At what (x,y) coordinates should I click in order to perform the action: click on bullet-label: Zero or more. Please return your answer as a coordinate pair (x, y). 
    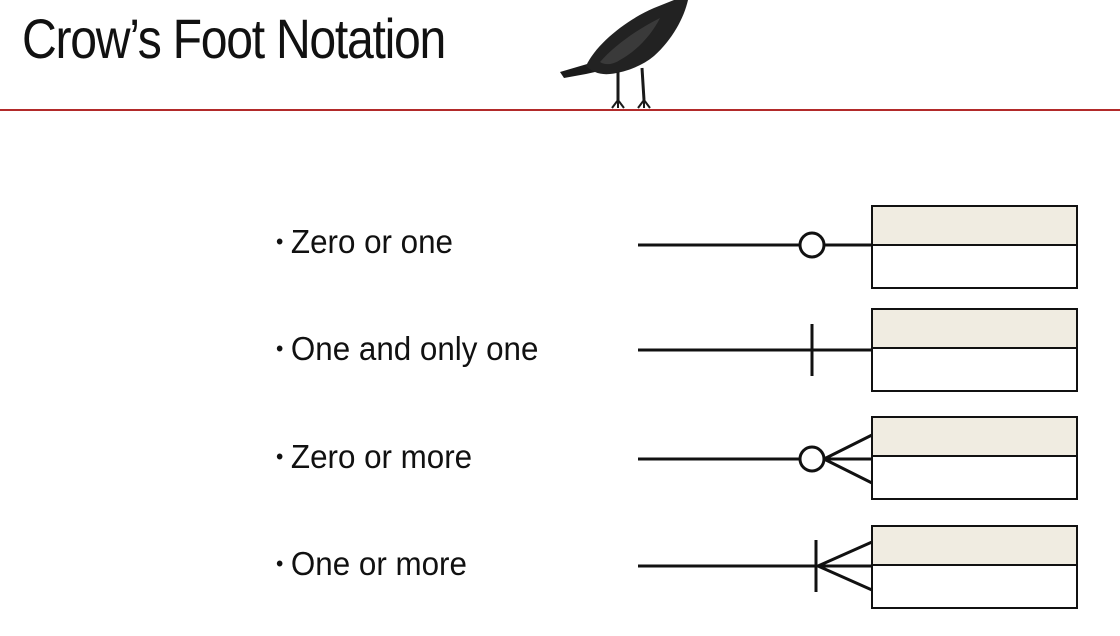
    Looking at the image, I should click on (381, 456).